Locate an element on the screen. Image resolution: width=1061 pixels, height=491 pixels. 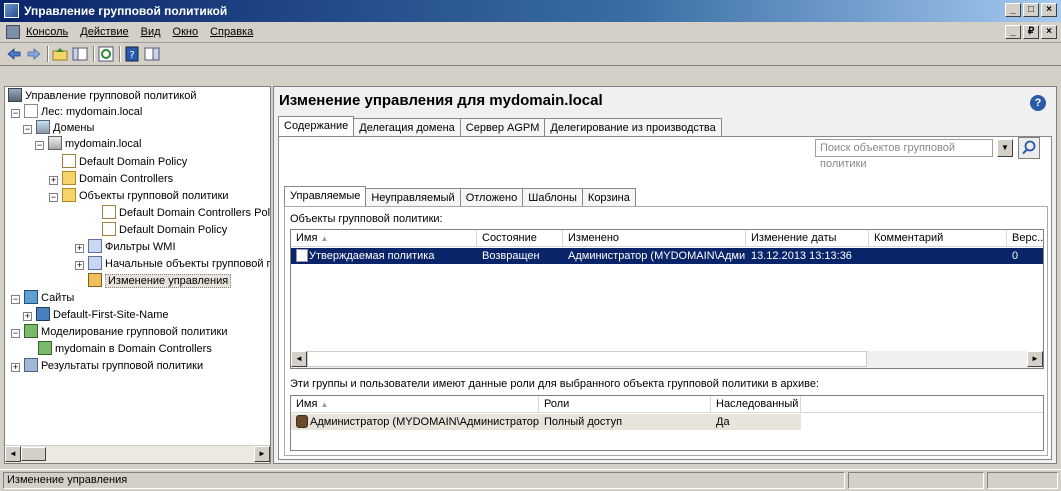
cell-state: Возвращен is located at coordinates (511, 256).